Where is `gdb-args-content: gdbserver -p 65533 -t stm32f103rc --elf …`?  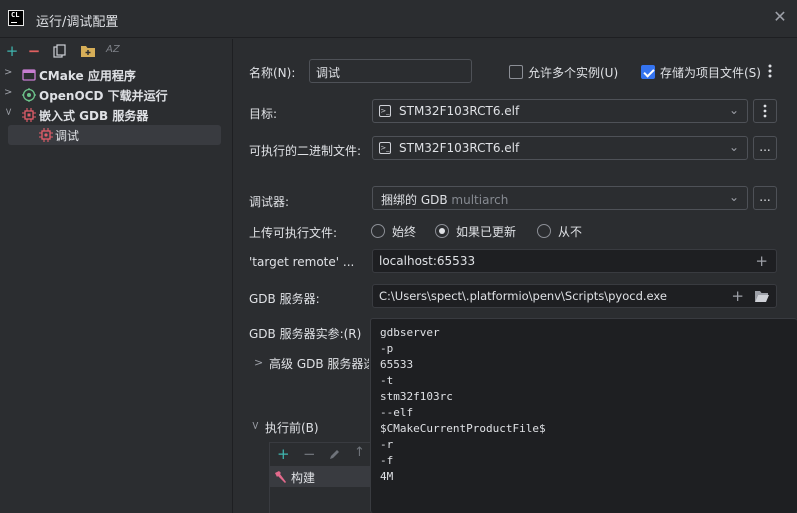 gdb-args-content: gdbserver -p 65533 -t stm32f103rc --elf … is located at coordinates (463, 405).